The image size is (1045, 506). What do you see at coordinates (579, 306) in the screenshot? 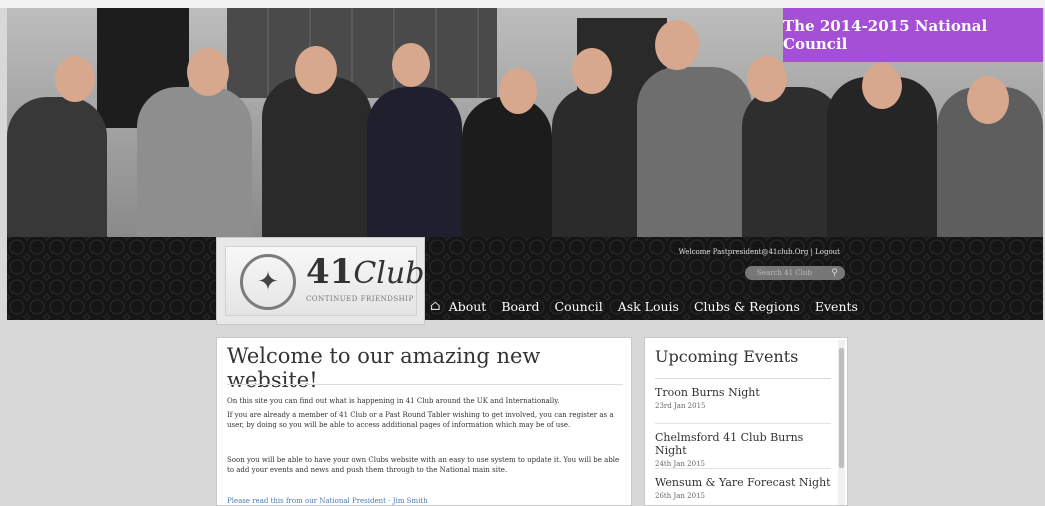
I see `nav-council: Council` at bounding box center [579, 306].